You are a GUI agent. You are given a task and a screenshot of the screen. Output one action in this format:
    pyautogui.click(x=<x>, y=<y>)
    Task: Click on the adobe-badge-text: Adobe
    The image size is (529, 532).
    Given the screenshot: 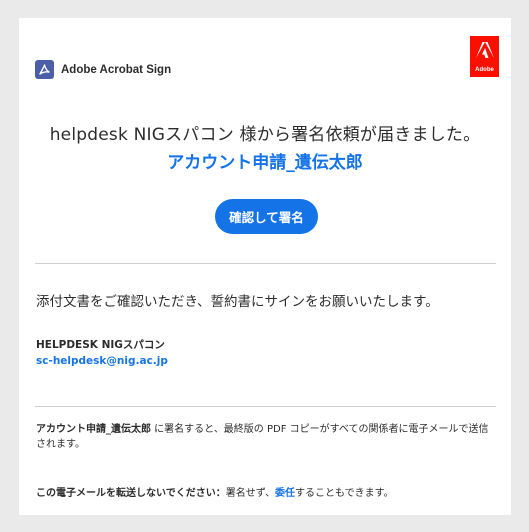 What is the action you would take?
    pyautogui.click(x=484, y=70)
    